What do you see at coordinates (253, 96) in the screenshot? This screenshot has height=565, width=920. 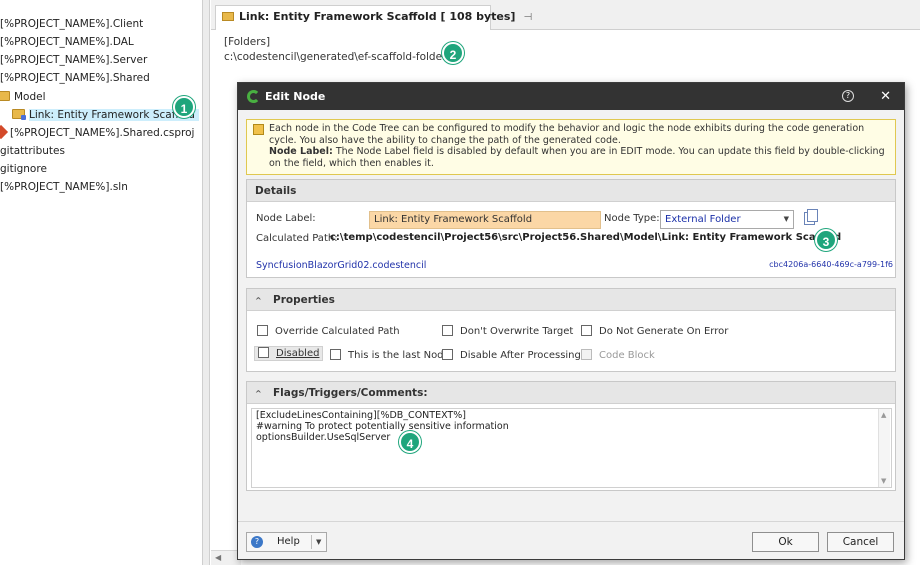 I see `app-logo-icon` at bounding box center [253, 96].